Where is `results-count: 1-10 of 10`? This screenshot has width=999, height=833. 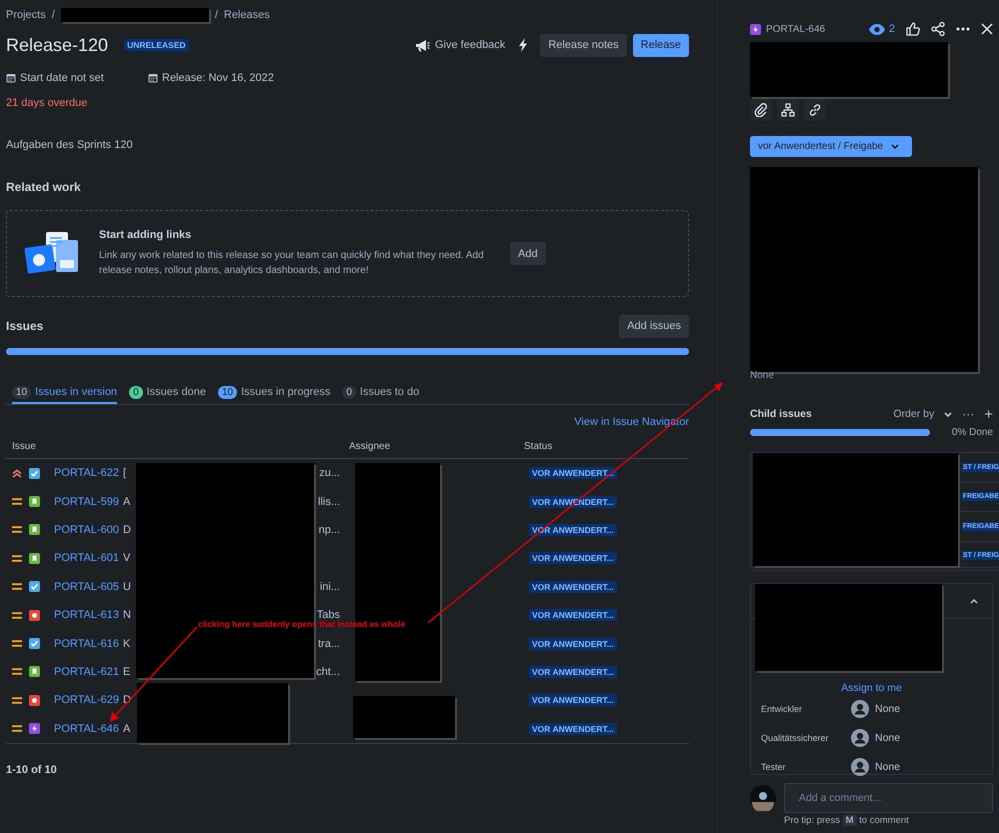 results-count: 1-10 of 10 is located at coordinates (32, 770).